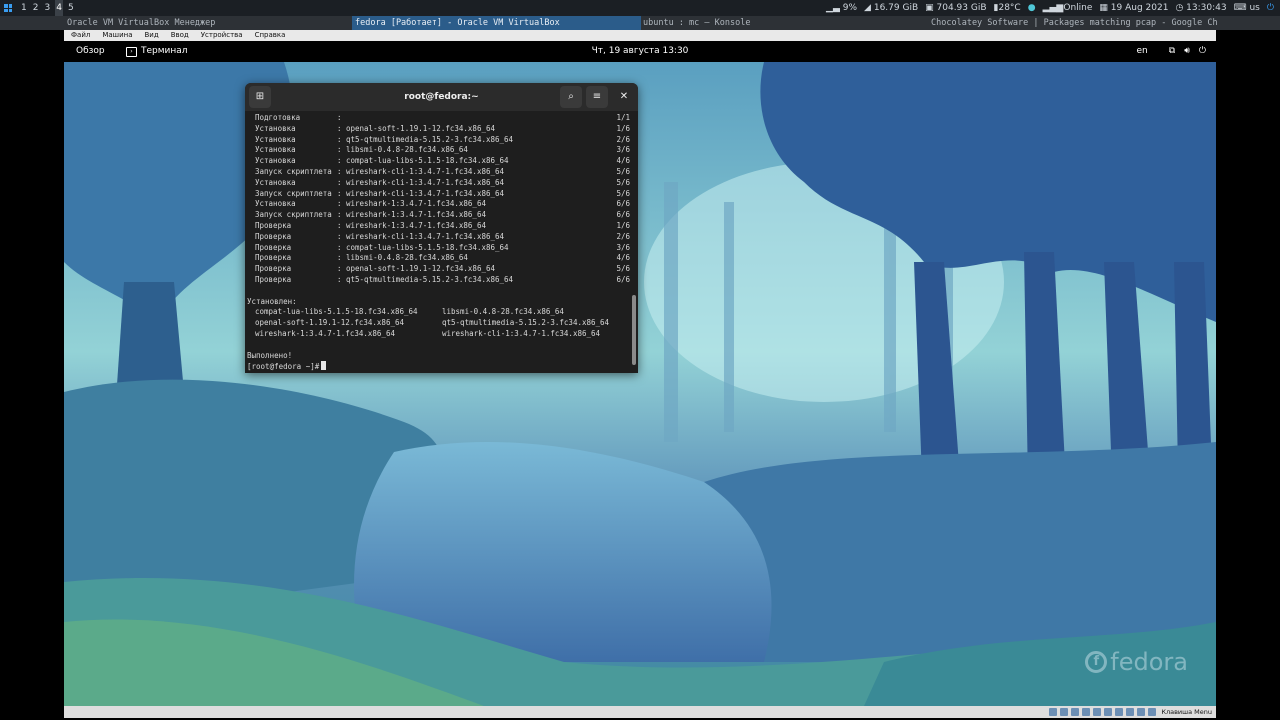  What do you see at coordinates (1053, 712) in the screenshot?
I see `hdd-icon` at bounding box center [1053, 712].